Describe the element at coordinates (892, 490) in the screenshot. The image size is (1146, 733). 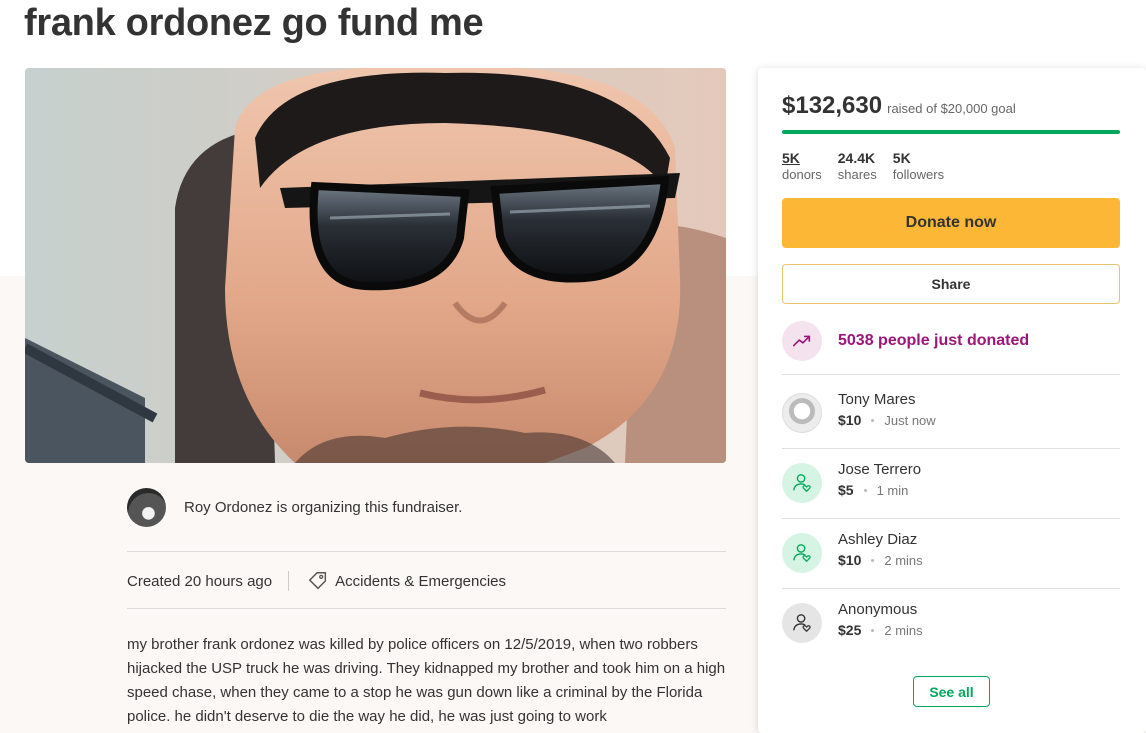
I see `donor-time: 1 min` at that location.